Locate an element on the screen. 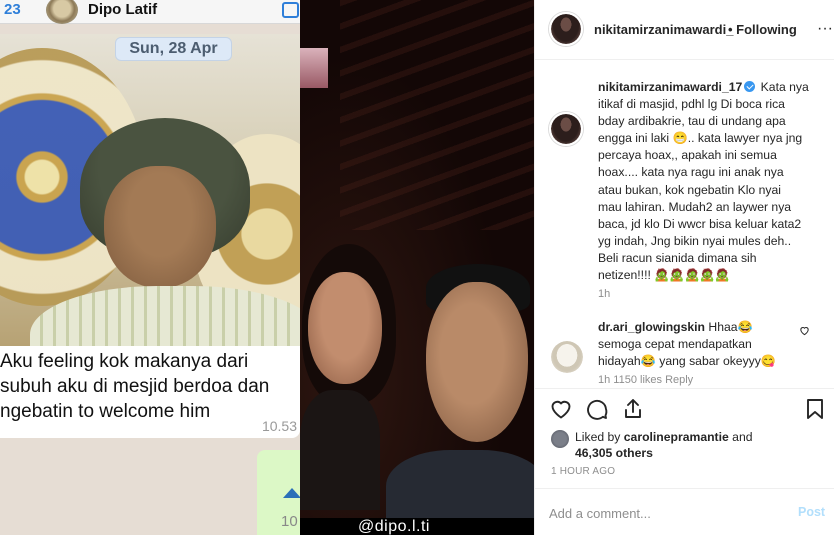 This screenshot has width=834, height=535. likes-count: 46,305 others is located at coordinates (614, 453).